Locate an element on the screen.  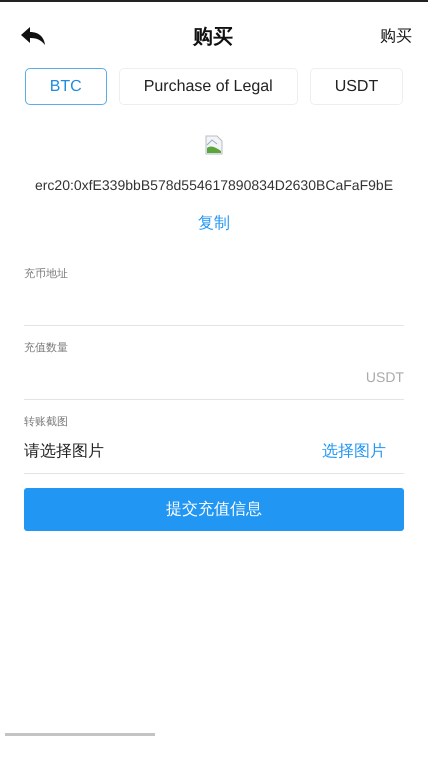
image-placeholder: 请选择图片 is located at coordinates (64, 452).